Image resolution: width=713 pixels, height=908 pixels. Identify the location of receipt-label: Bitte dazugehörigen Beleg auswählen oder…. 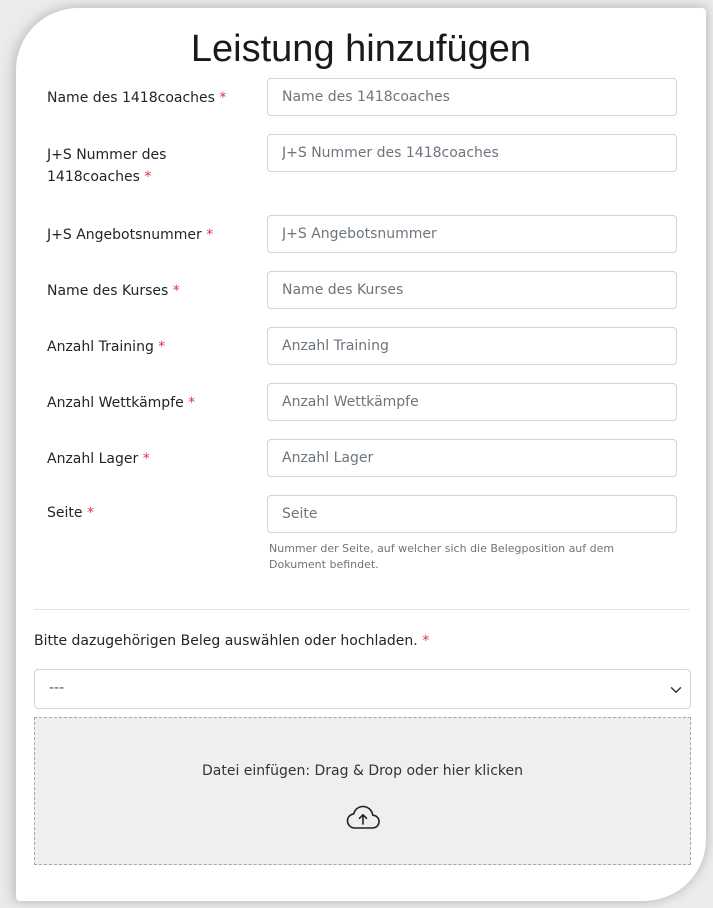
(231, 641).